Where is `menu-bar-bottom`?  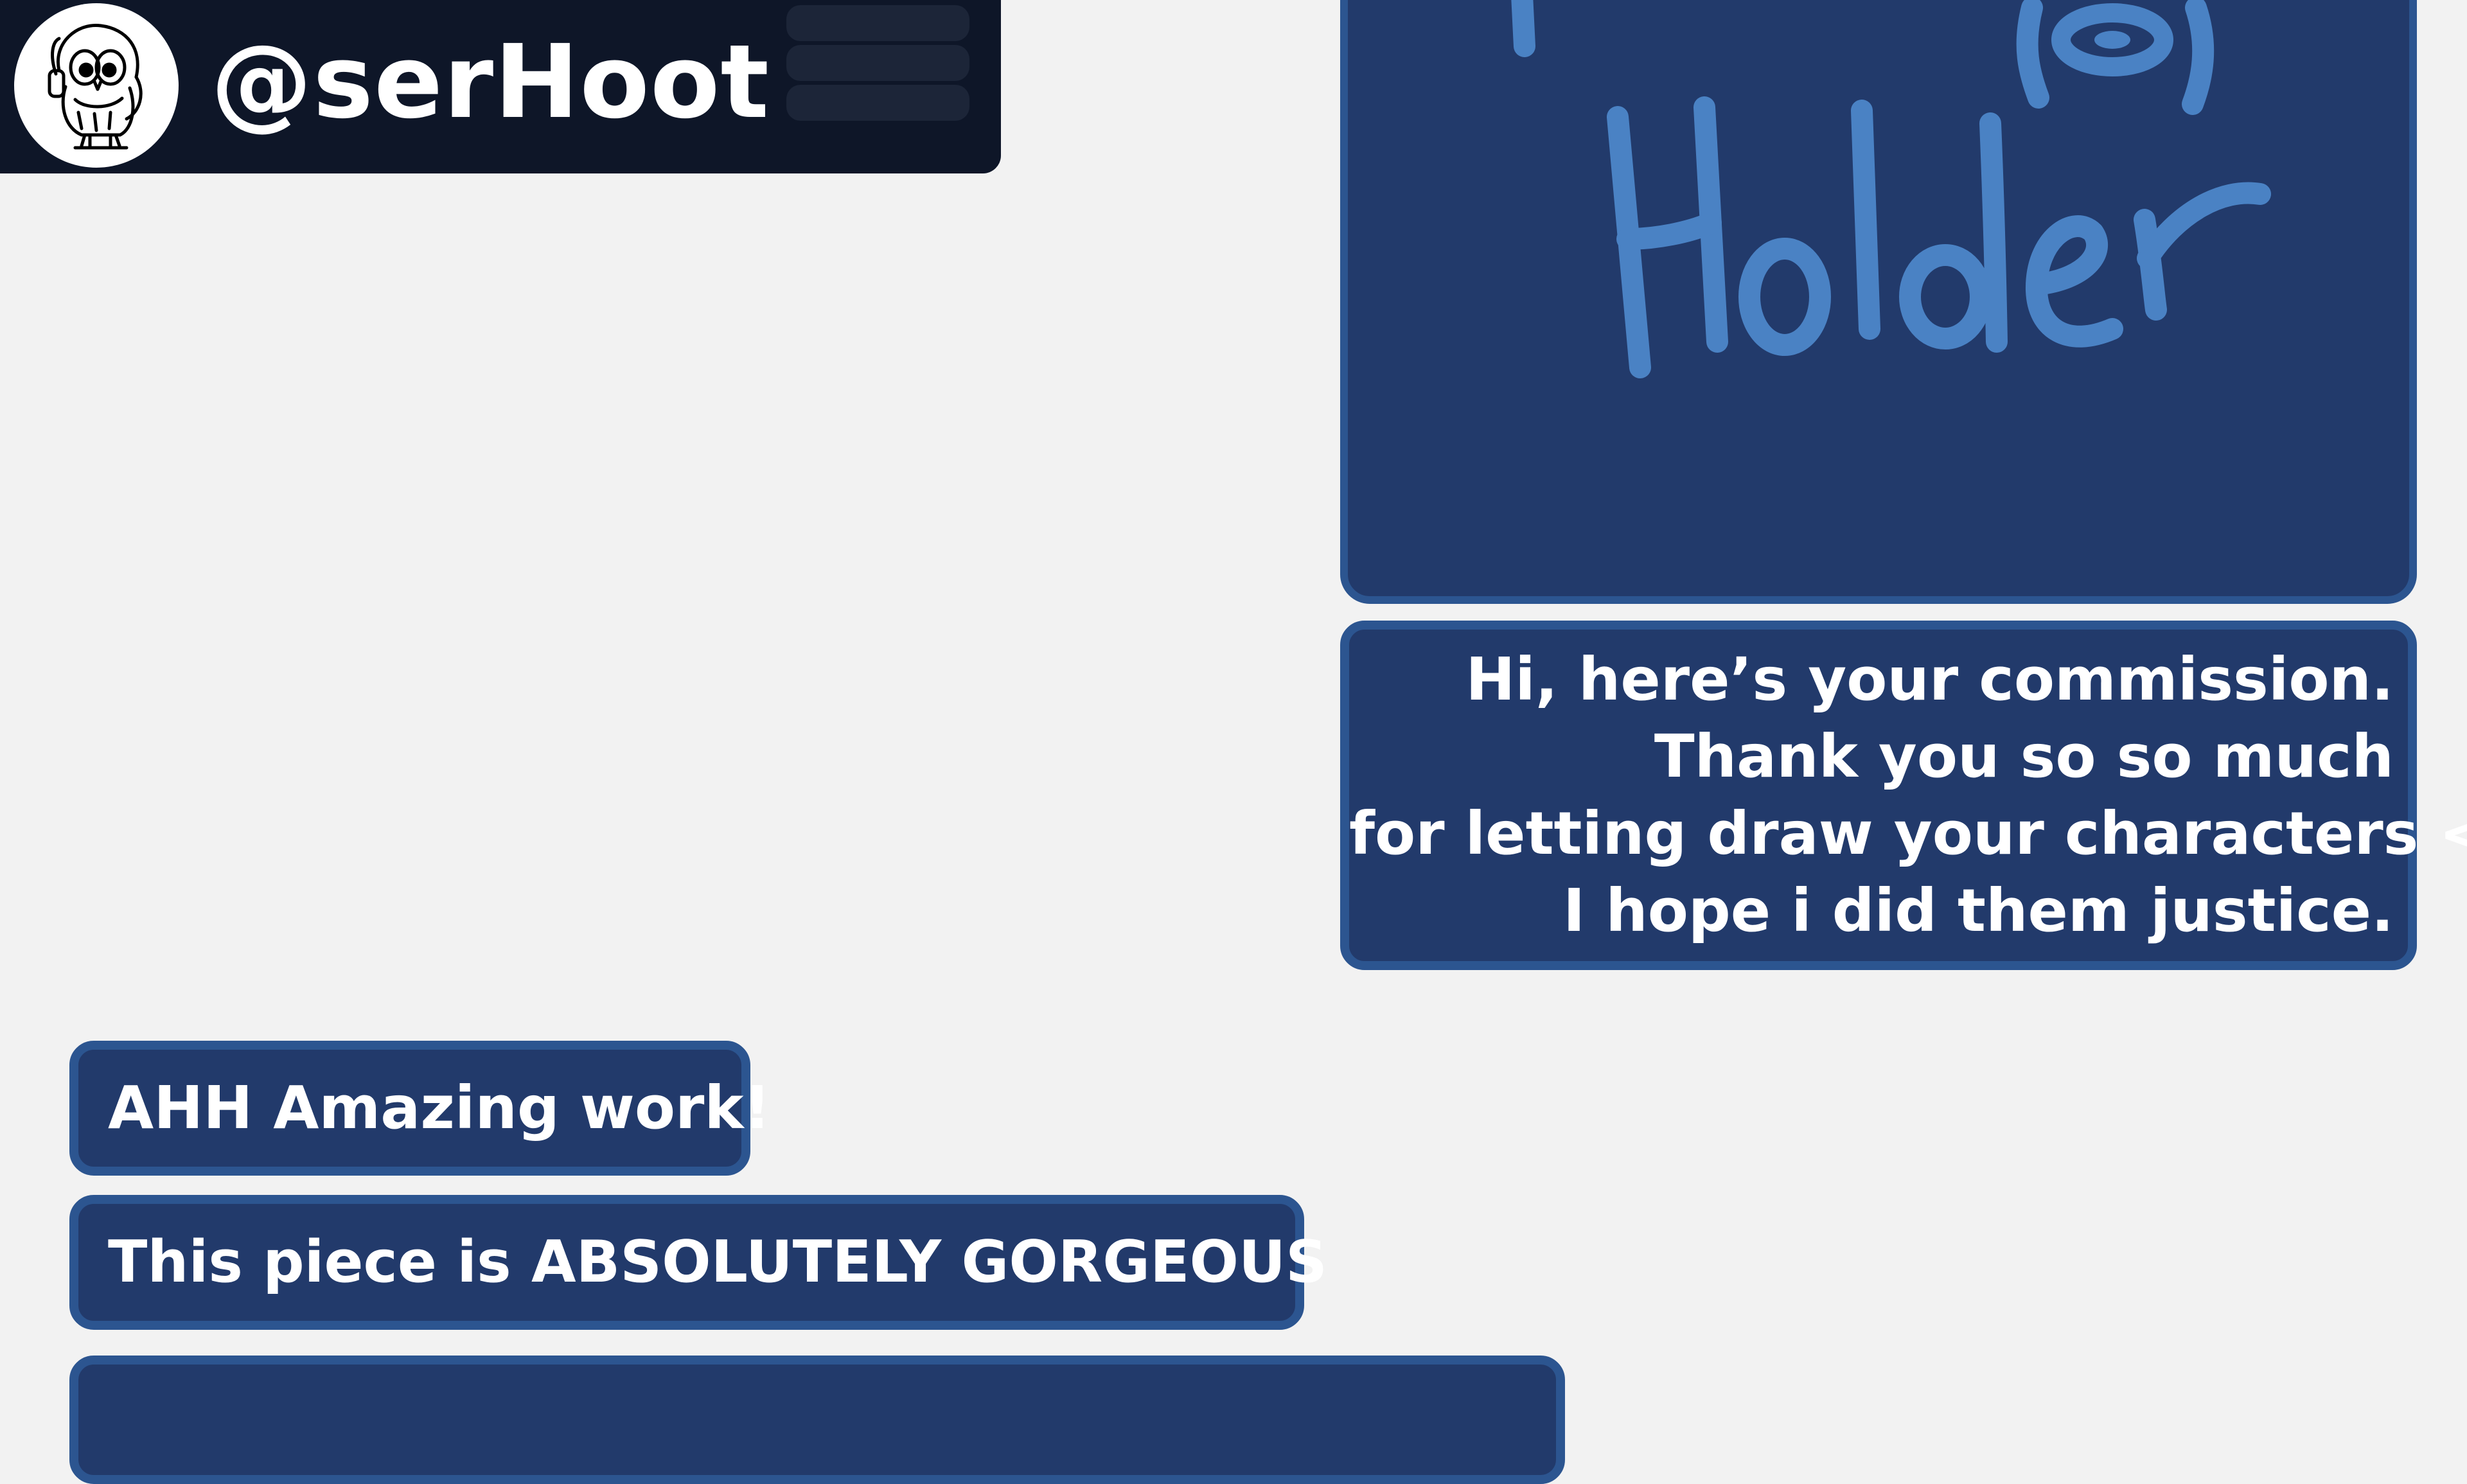 menu-bar-bottom is located at coordinates (877, 103).